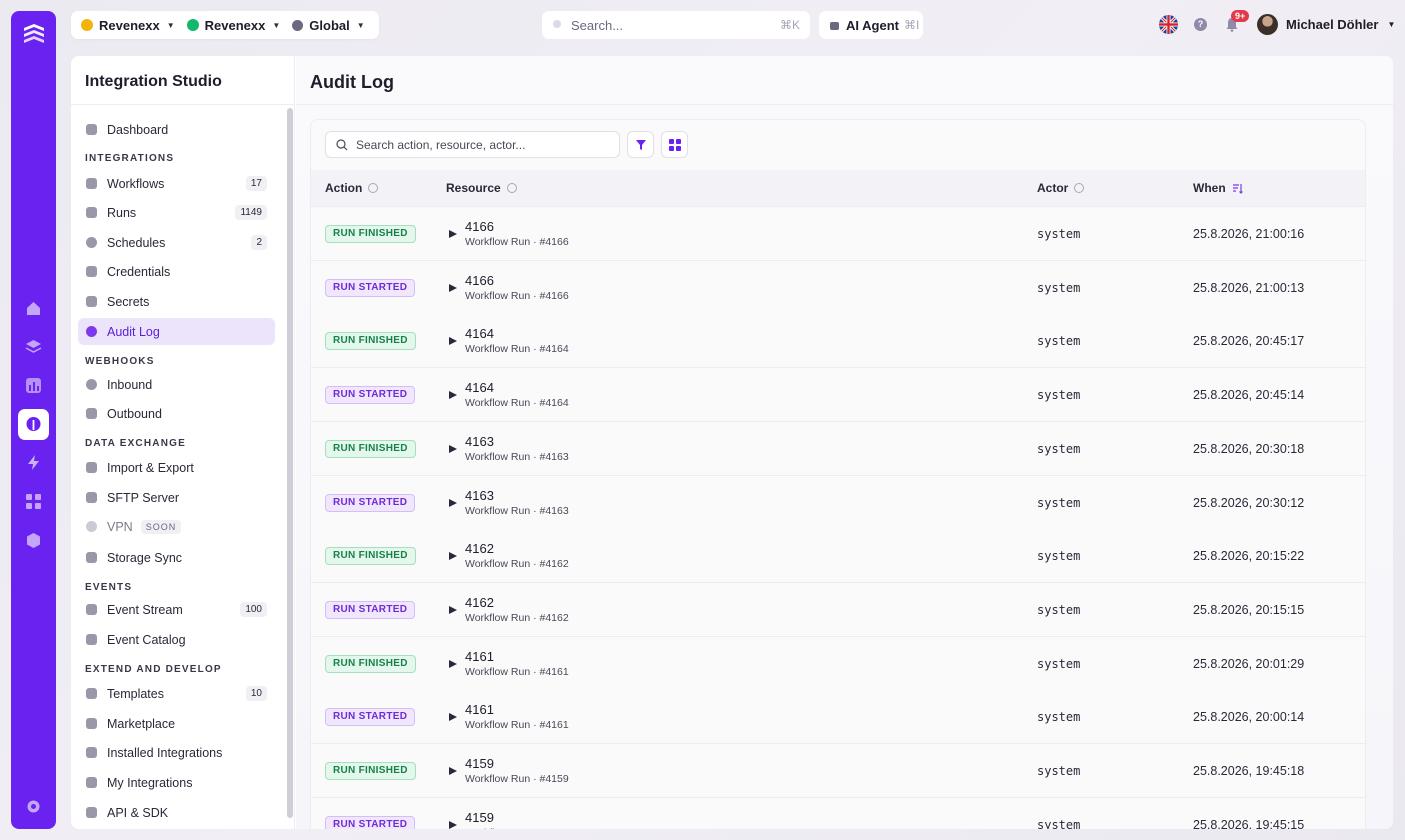  What do you see at coordinates (1218, 188) in the screenshot?
I see `column-header-when: When` at bounding box center [1218, 188].